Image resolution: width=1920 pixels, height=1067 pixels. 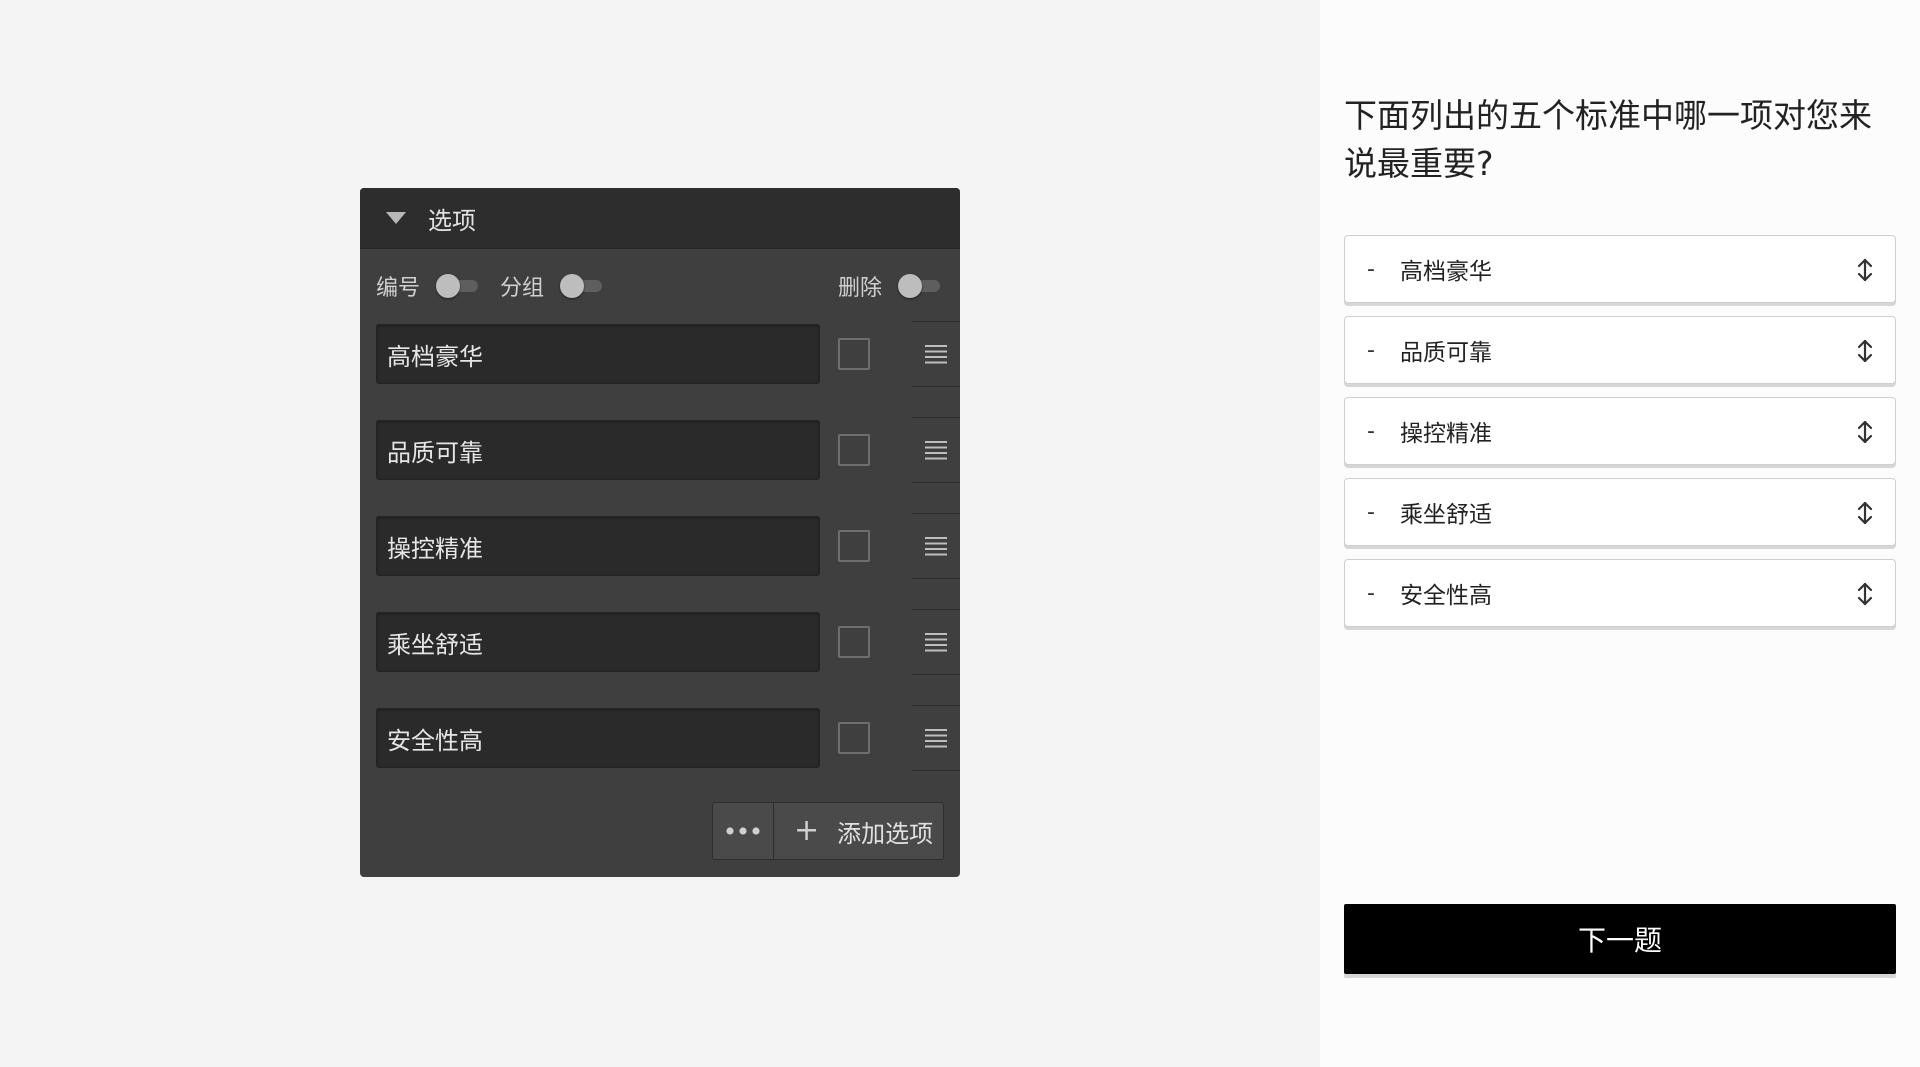 What do you see at coordinates (1620, 512) in the screenshot?
I see `ranking-choice-item: - 乘坐舒适` at bounding box center [1620, 512].